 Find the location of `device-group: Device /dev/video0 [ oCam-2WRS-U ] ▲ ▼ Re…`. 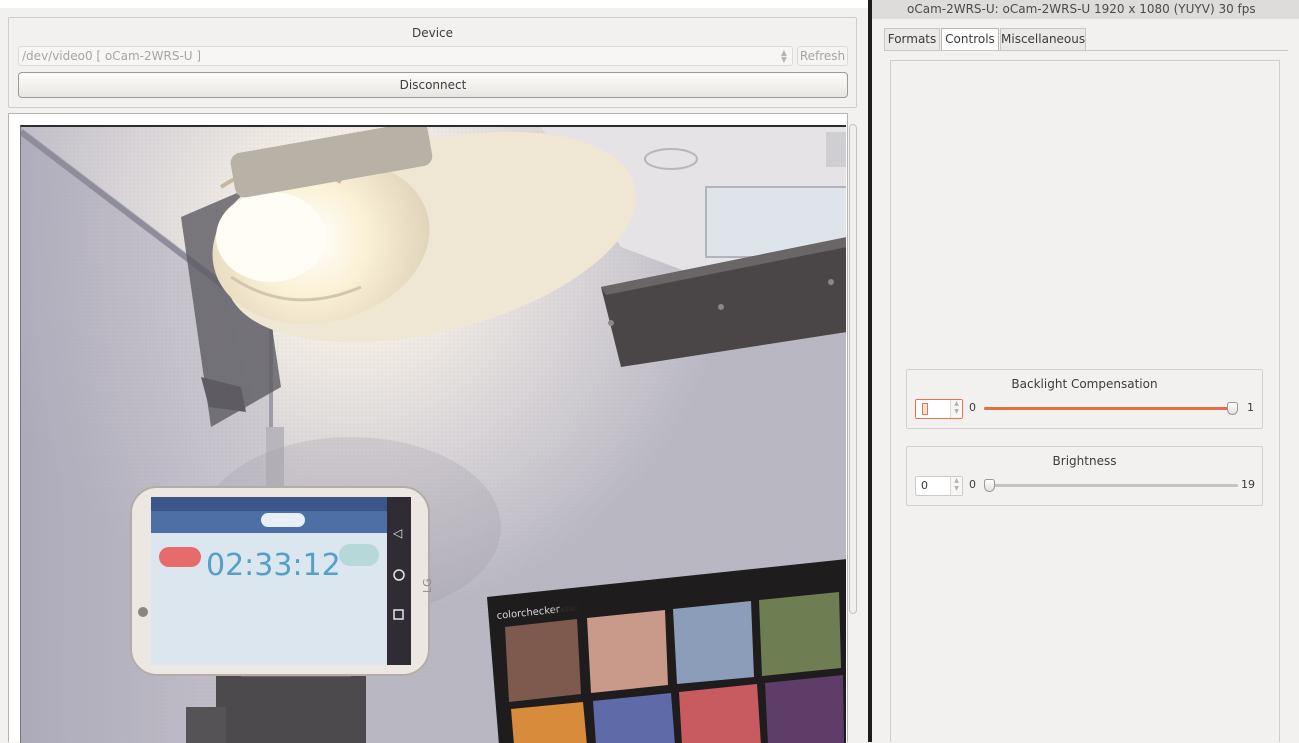

device-group: Device /dev/video0 [ oCam-2WRS-U ] ▲ ▼ Re… is located at coordinates (432, 62).